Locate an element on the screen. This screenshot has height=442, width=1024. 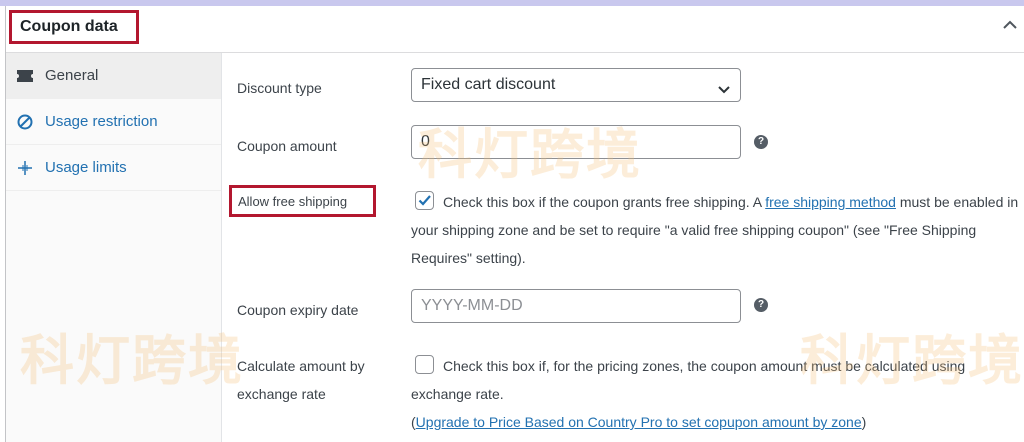
coupon-amount-label: Coupon amount is located at coordinates (287, 146).